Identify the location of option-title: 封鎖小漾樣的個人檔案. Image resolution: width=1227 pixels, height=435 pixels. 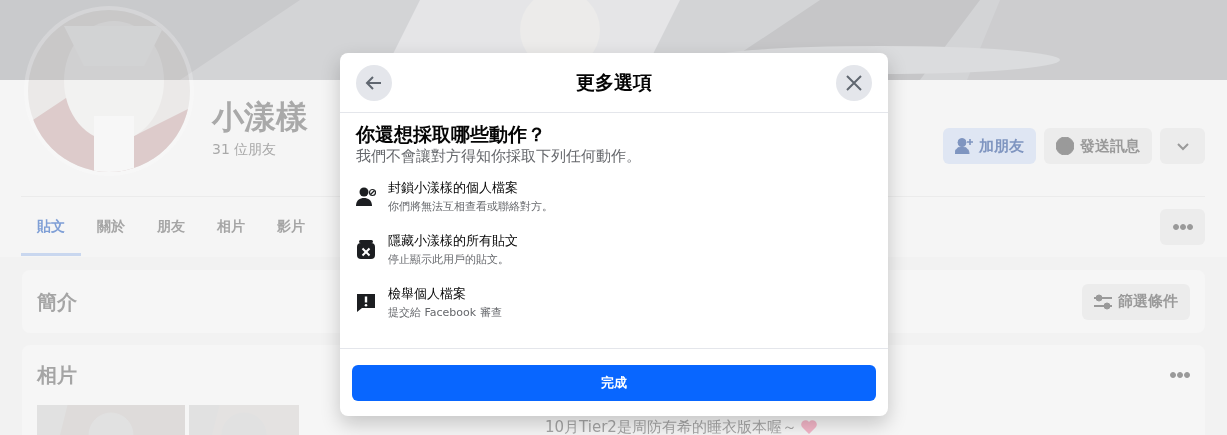
(453, 188).